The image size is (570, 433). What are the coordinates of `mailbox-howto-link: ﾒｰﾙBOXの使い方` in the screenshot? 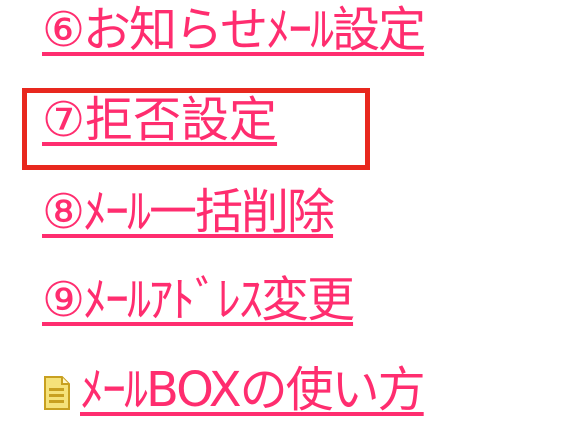 It's located at (253, 390).